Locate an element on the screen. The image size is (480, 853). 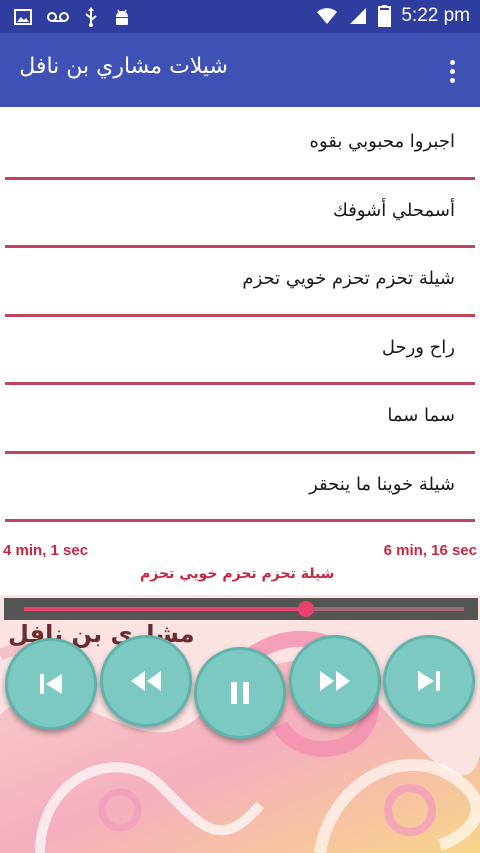
pause-button is located at coordinates (240, 693).